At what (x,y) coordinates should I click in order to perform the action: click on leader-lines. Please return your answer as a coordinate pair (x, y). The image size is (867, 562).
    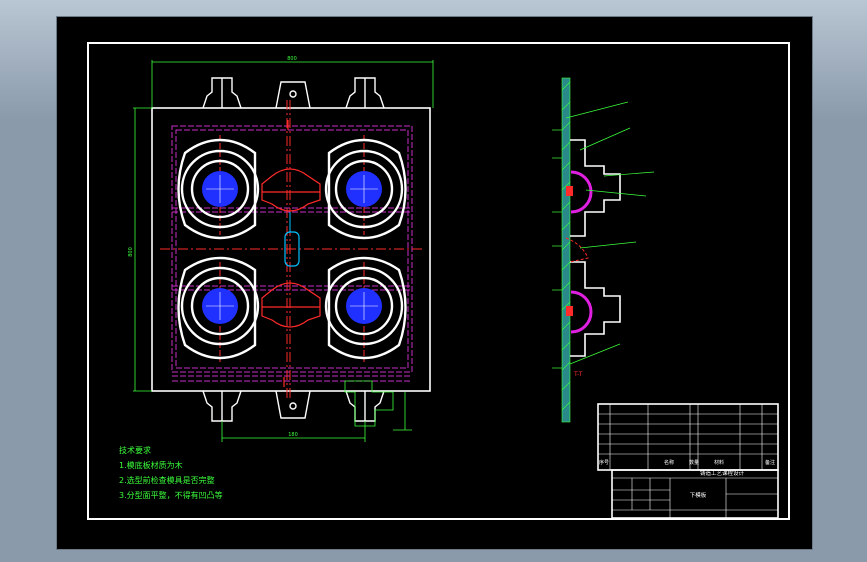
    Looking at the image, I should click on (610, 233).